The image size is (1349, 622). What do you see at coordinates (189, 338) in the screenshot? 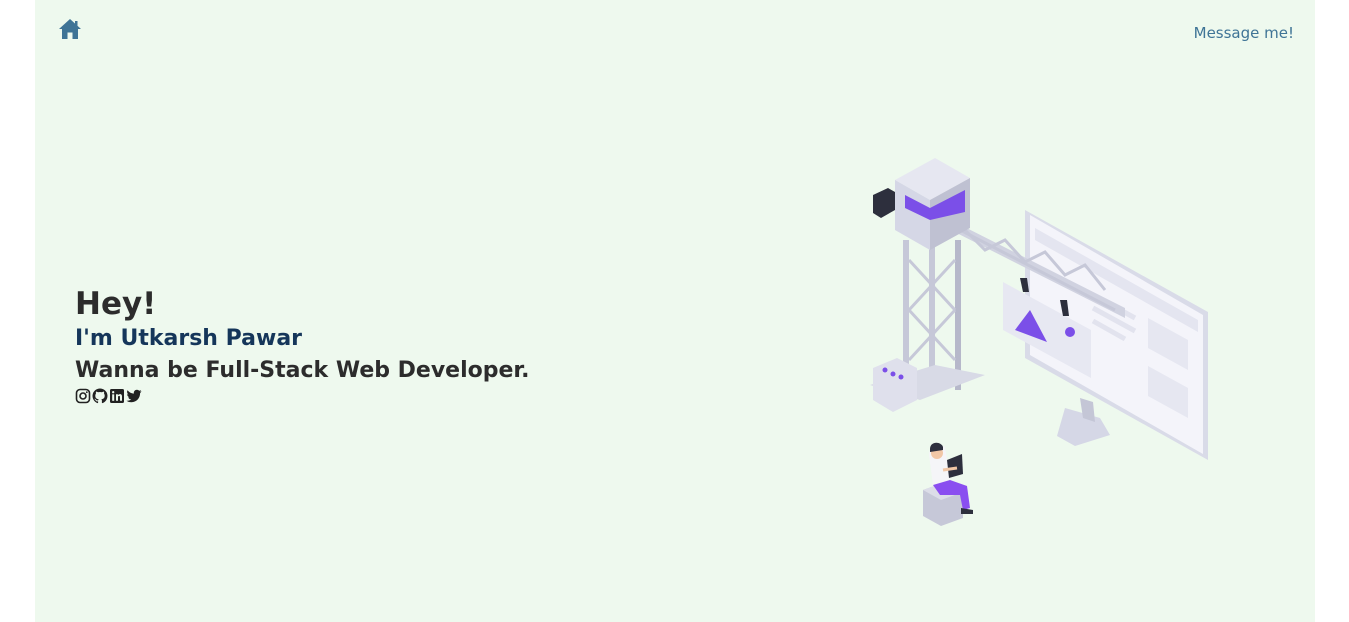
I see `name-heading: I'm Utkarsh Pawar` at bounding box center [189, 338].